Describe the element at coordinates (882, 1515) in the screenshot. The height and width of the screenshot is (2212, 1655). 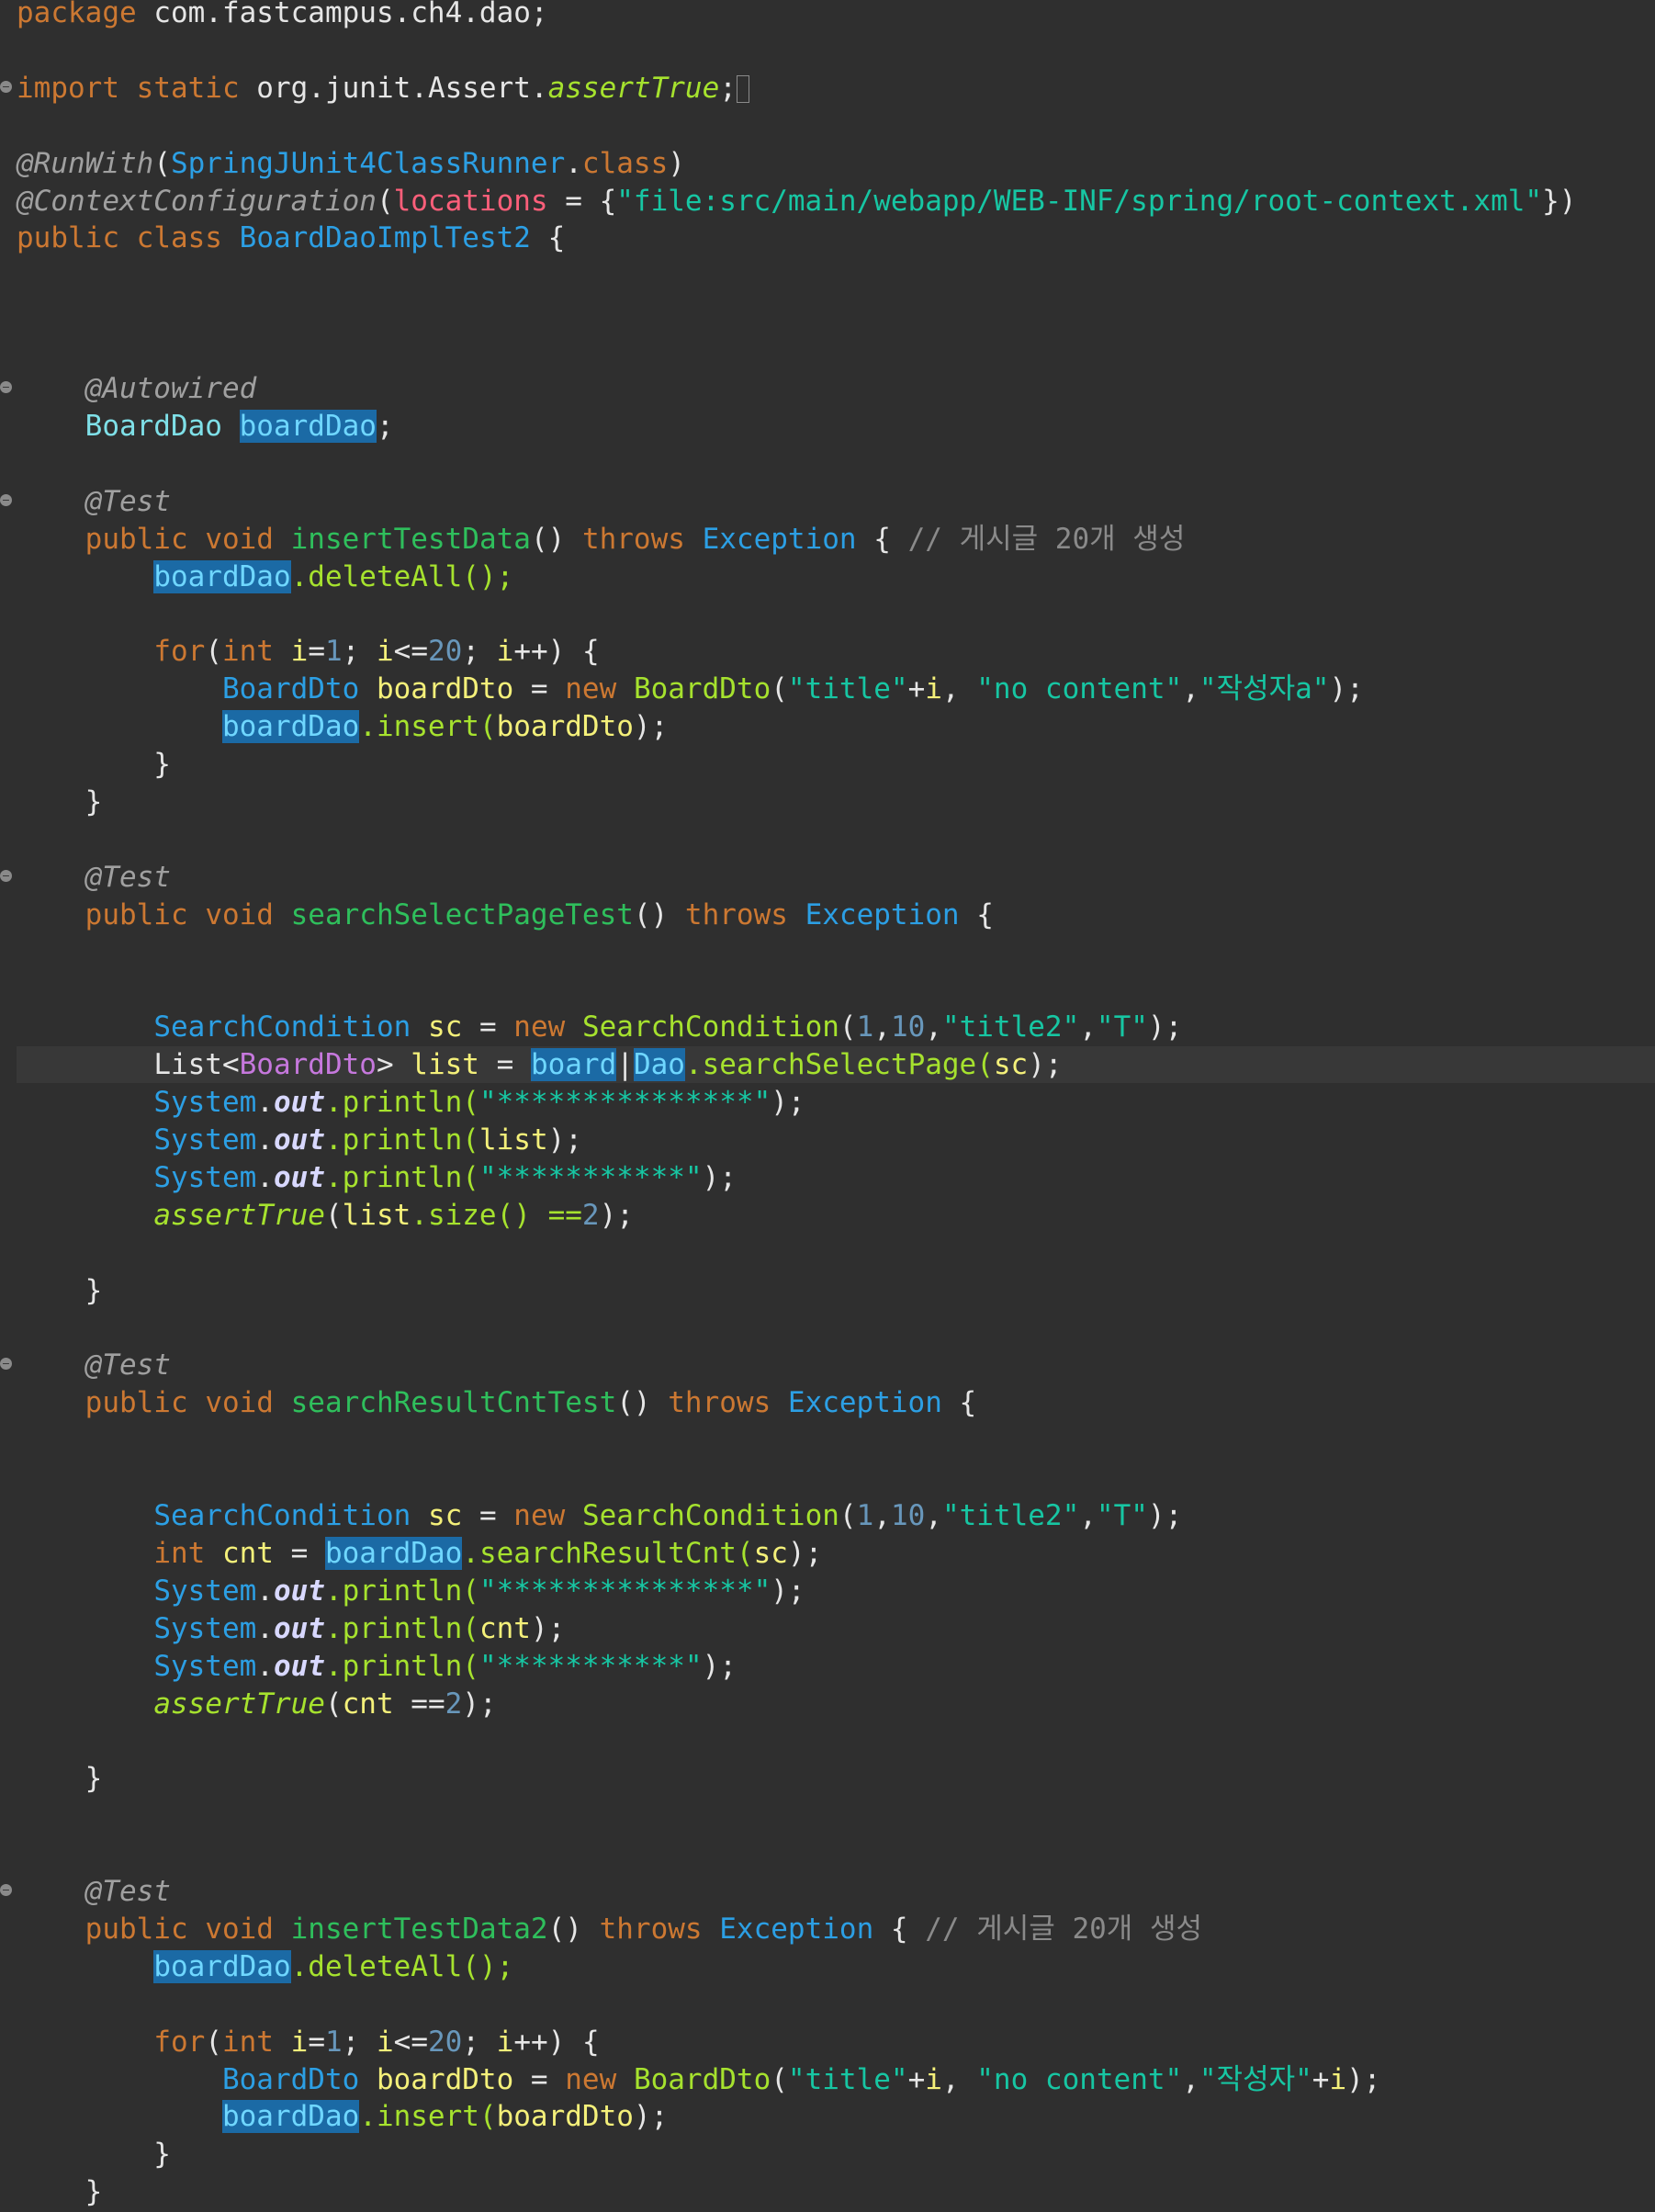
I see `code-token-plain: ,` at that location.